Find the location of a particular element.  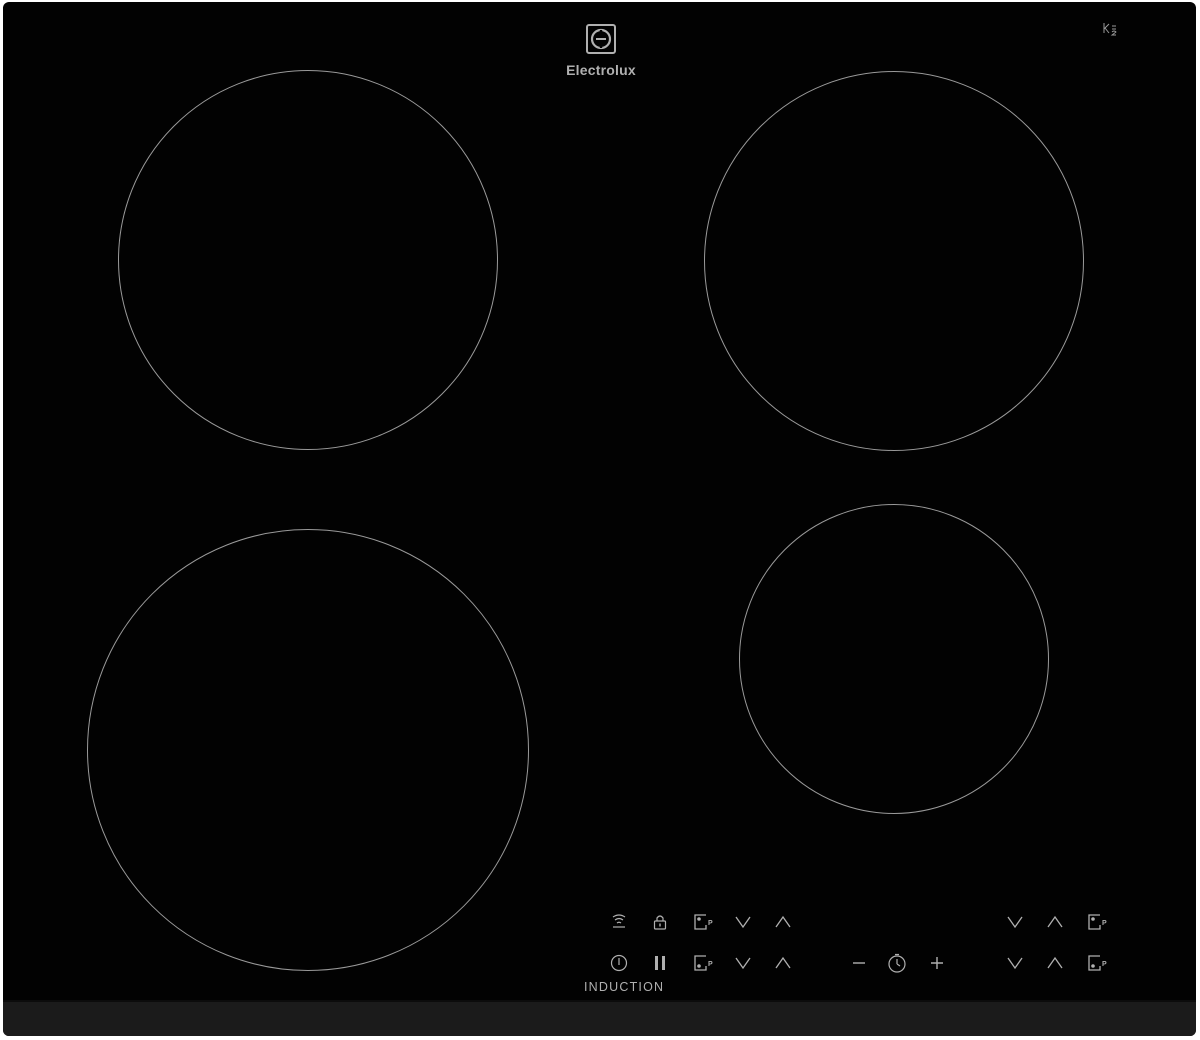

hob2hood-button is located at coordinates (619, 922).